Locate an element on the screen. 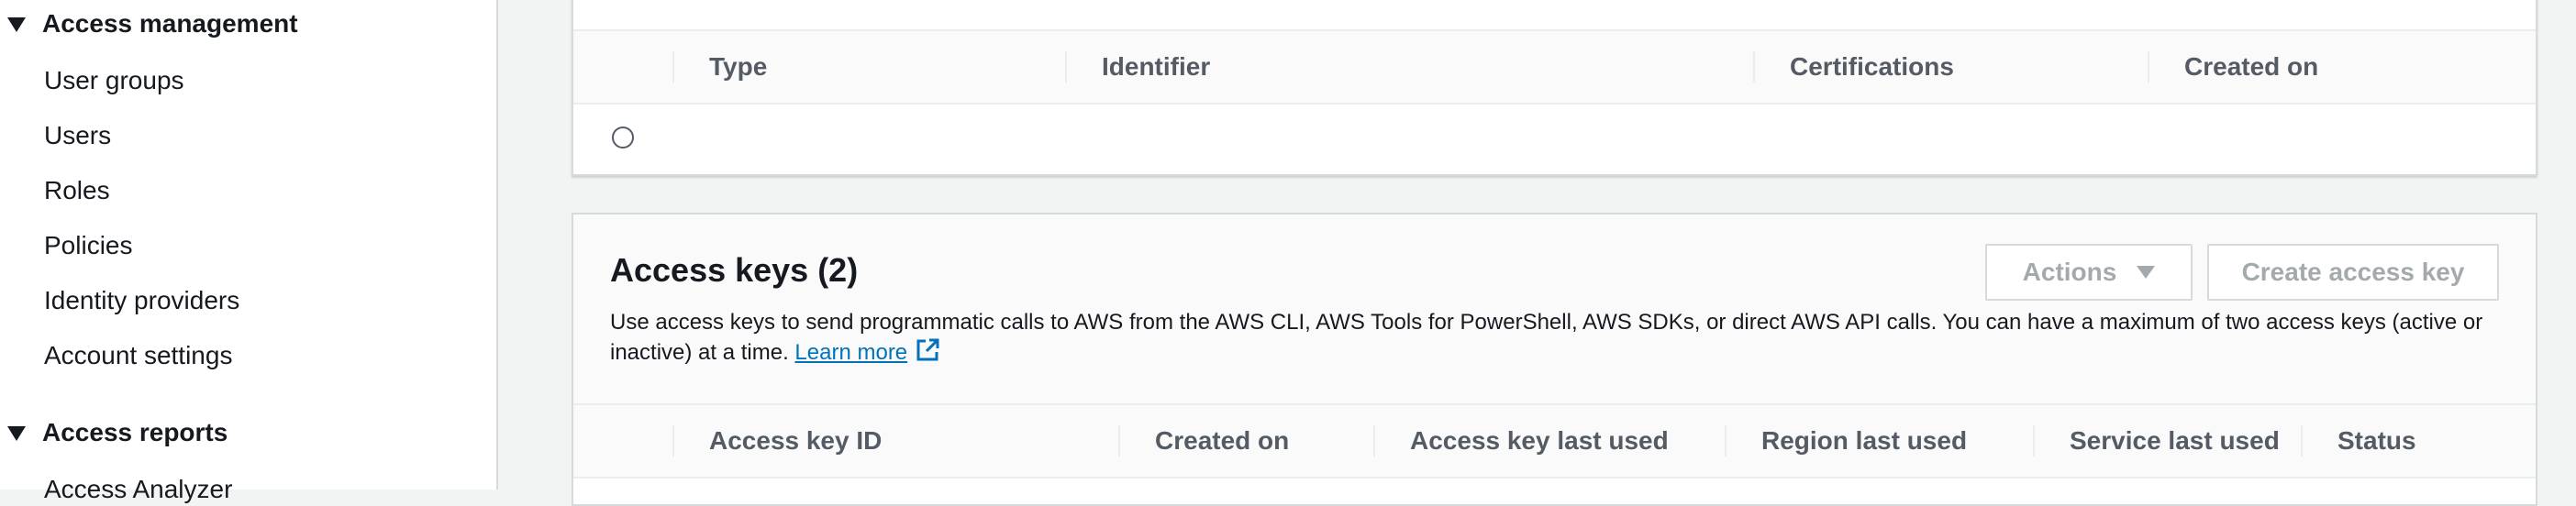 The image size is (2576, 506). section-label: Access reports is located at coordinates (135, 432).